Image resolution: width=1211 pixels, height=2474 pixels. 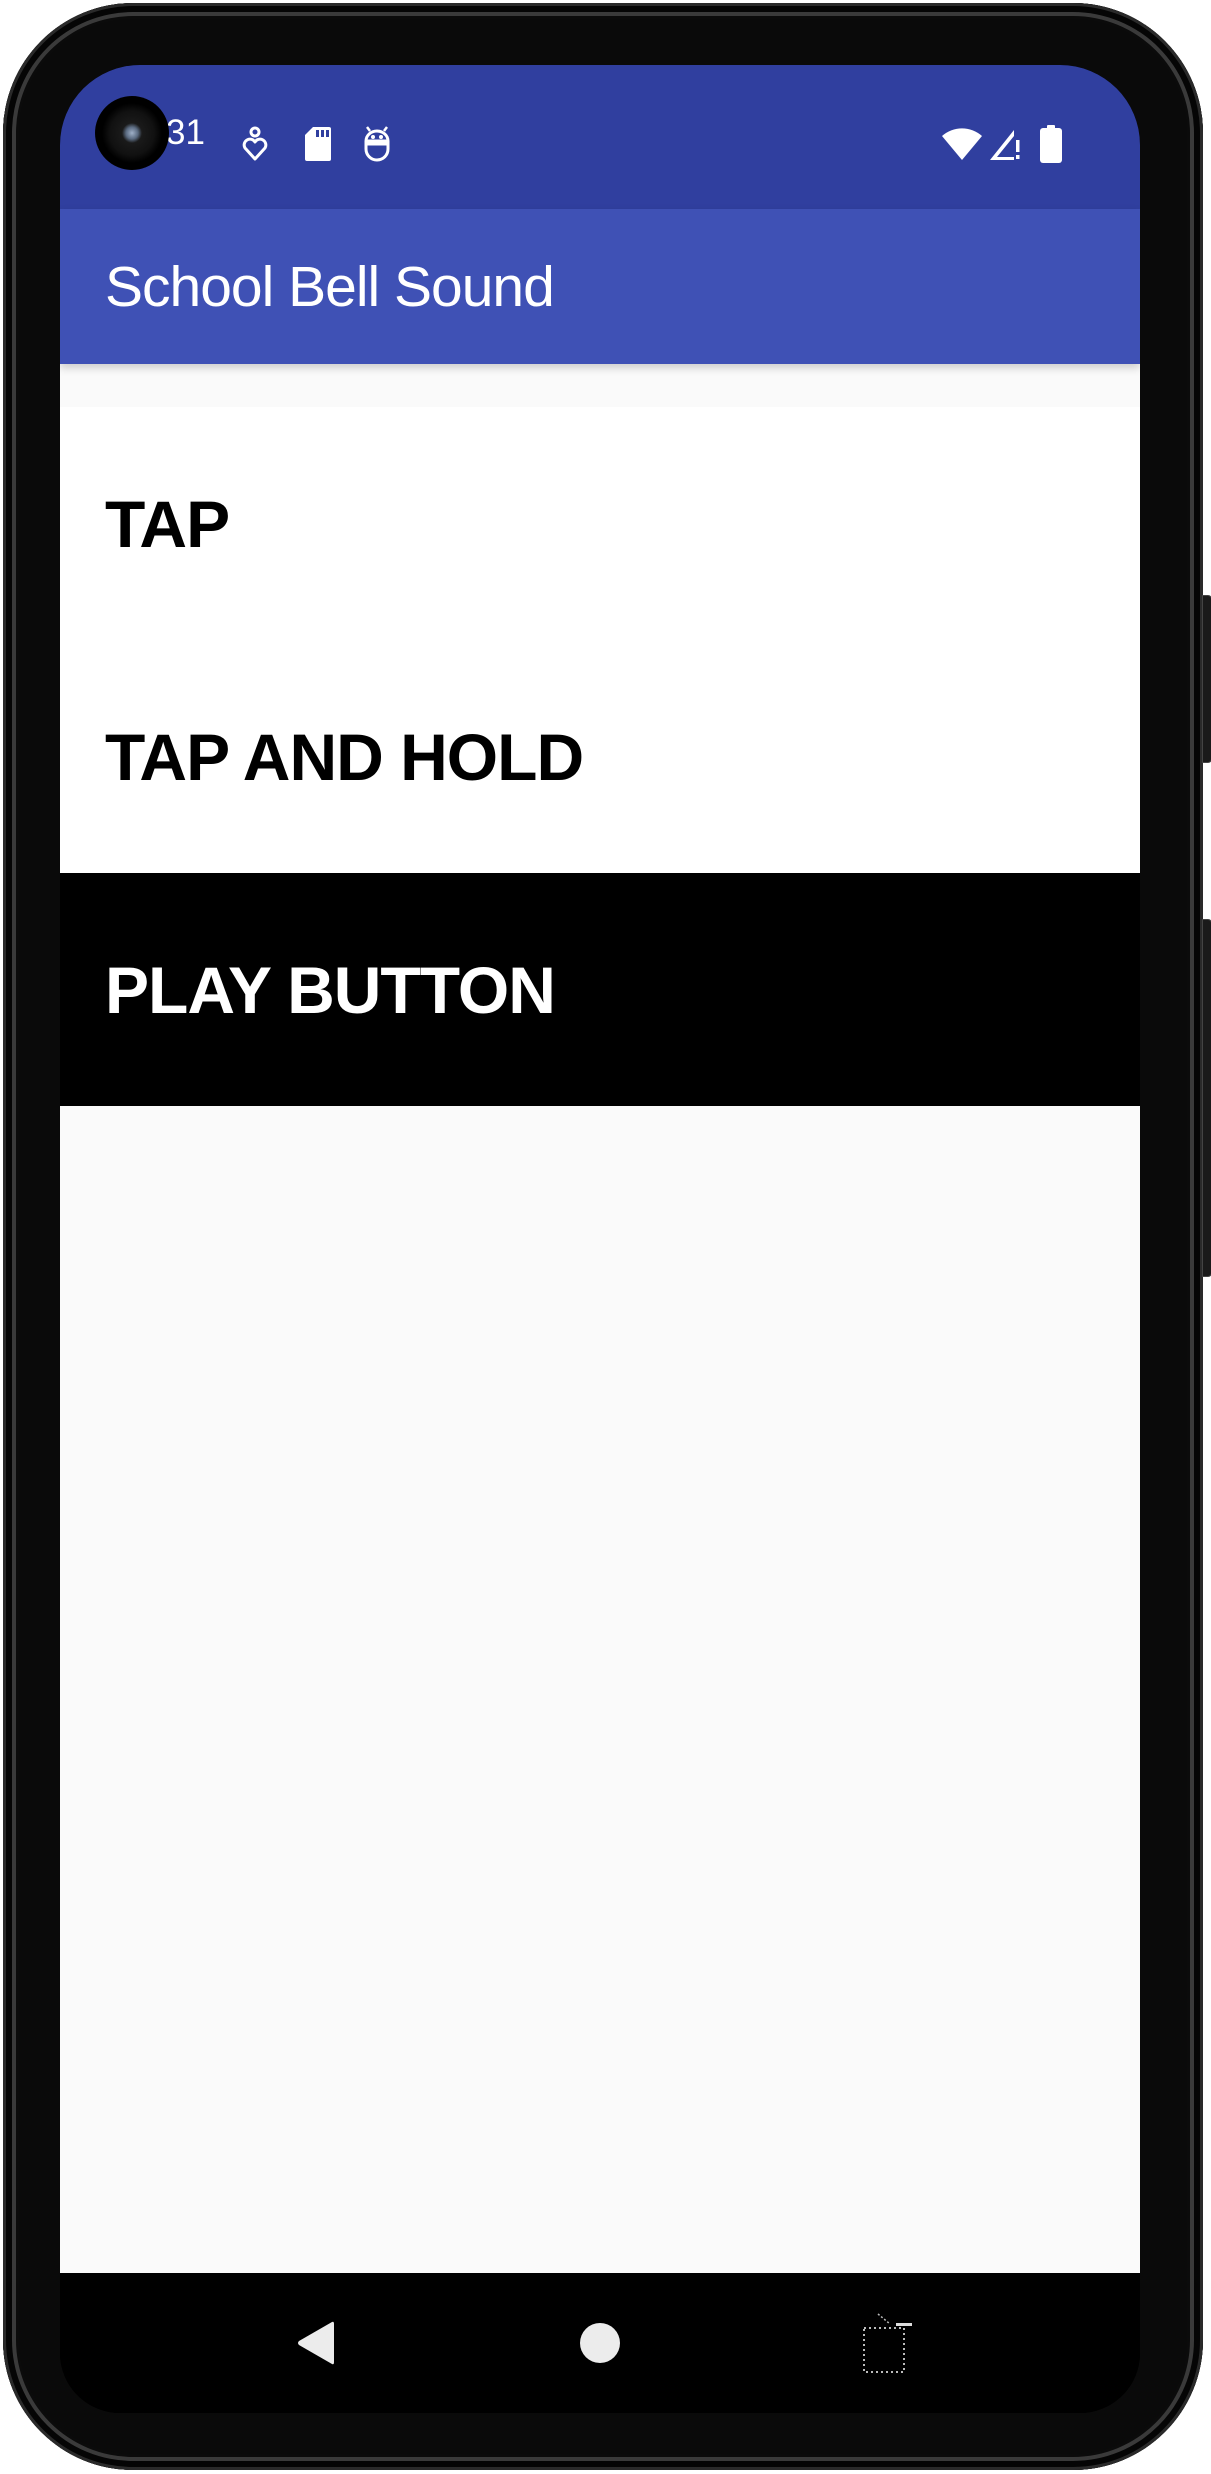 I want to click on navigation-bar, so click(x=600, y=2343).